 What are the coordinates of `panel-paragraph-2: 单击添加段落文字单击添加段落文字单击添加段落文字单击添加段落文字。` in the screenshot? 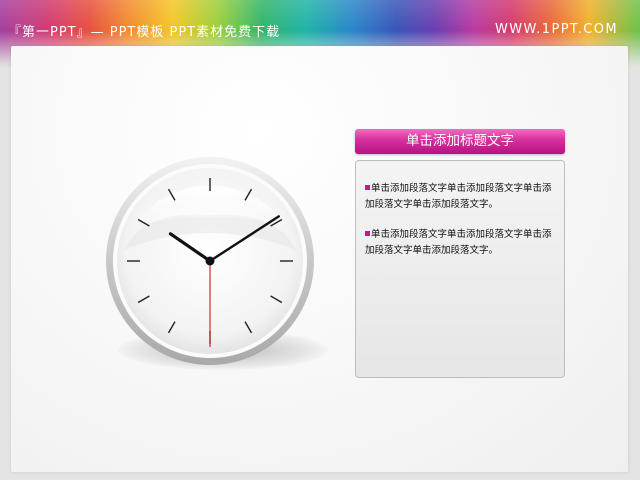 It's located at (462, 242).